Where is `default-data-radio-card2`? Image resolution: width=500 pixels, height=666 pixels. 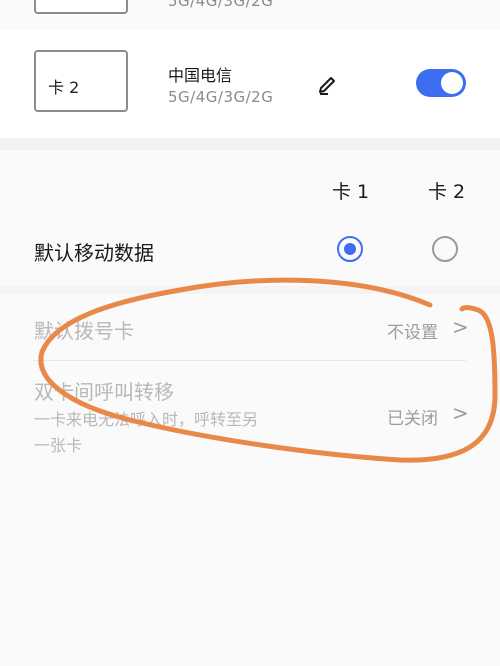
default-data-radio-card2 is located at coordinates (445, 249).